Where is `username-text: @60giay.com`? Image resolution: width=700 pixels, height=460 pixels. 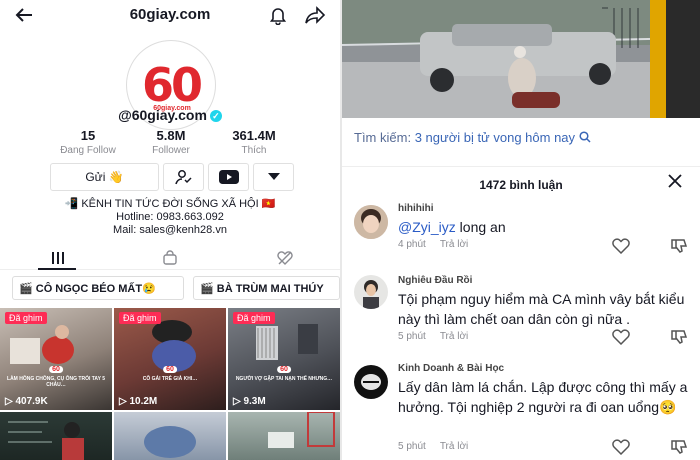
username-text: @60giay.com is located at coordinates (162, 115).